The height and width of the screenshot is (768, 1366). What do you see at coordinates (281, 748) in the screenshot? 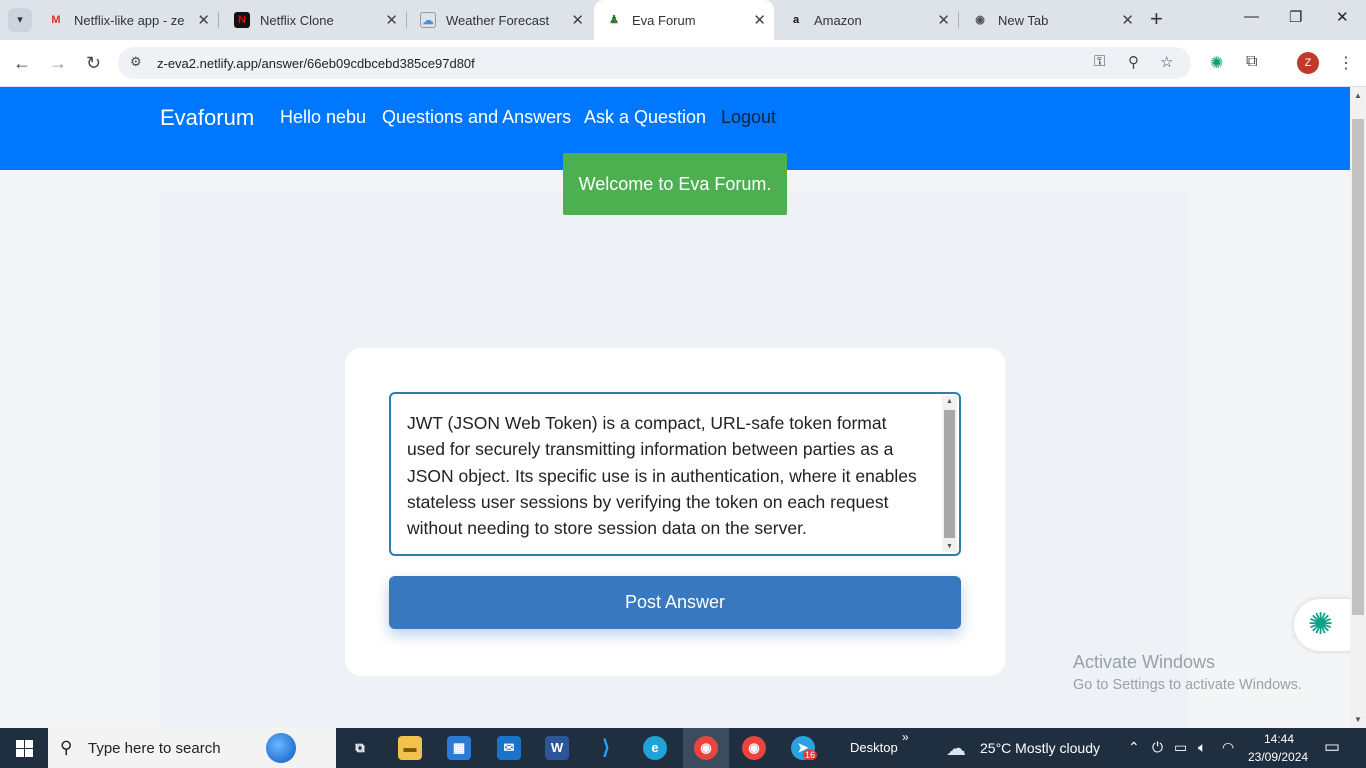
I see `search-highlight-globe-icon` at bounding box center [281, 748].